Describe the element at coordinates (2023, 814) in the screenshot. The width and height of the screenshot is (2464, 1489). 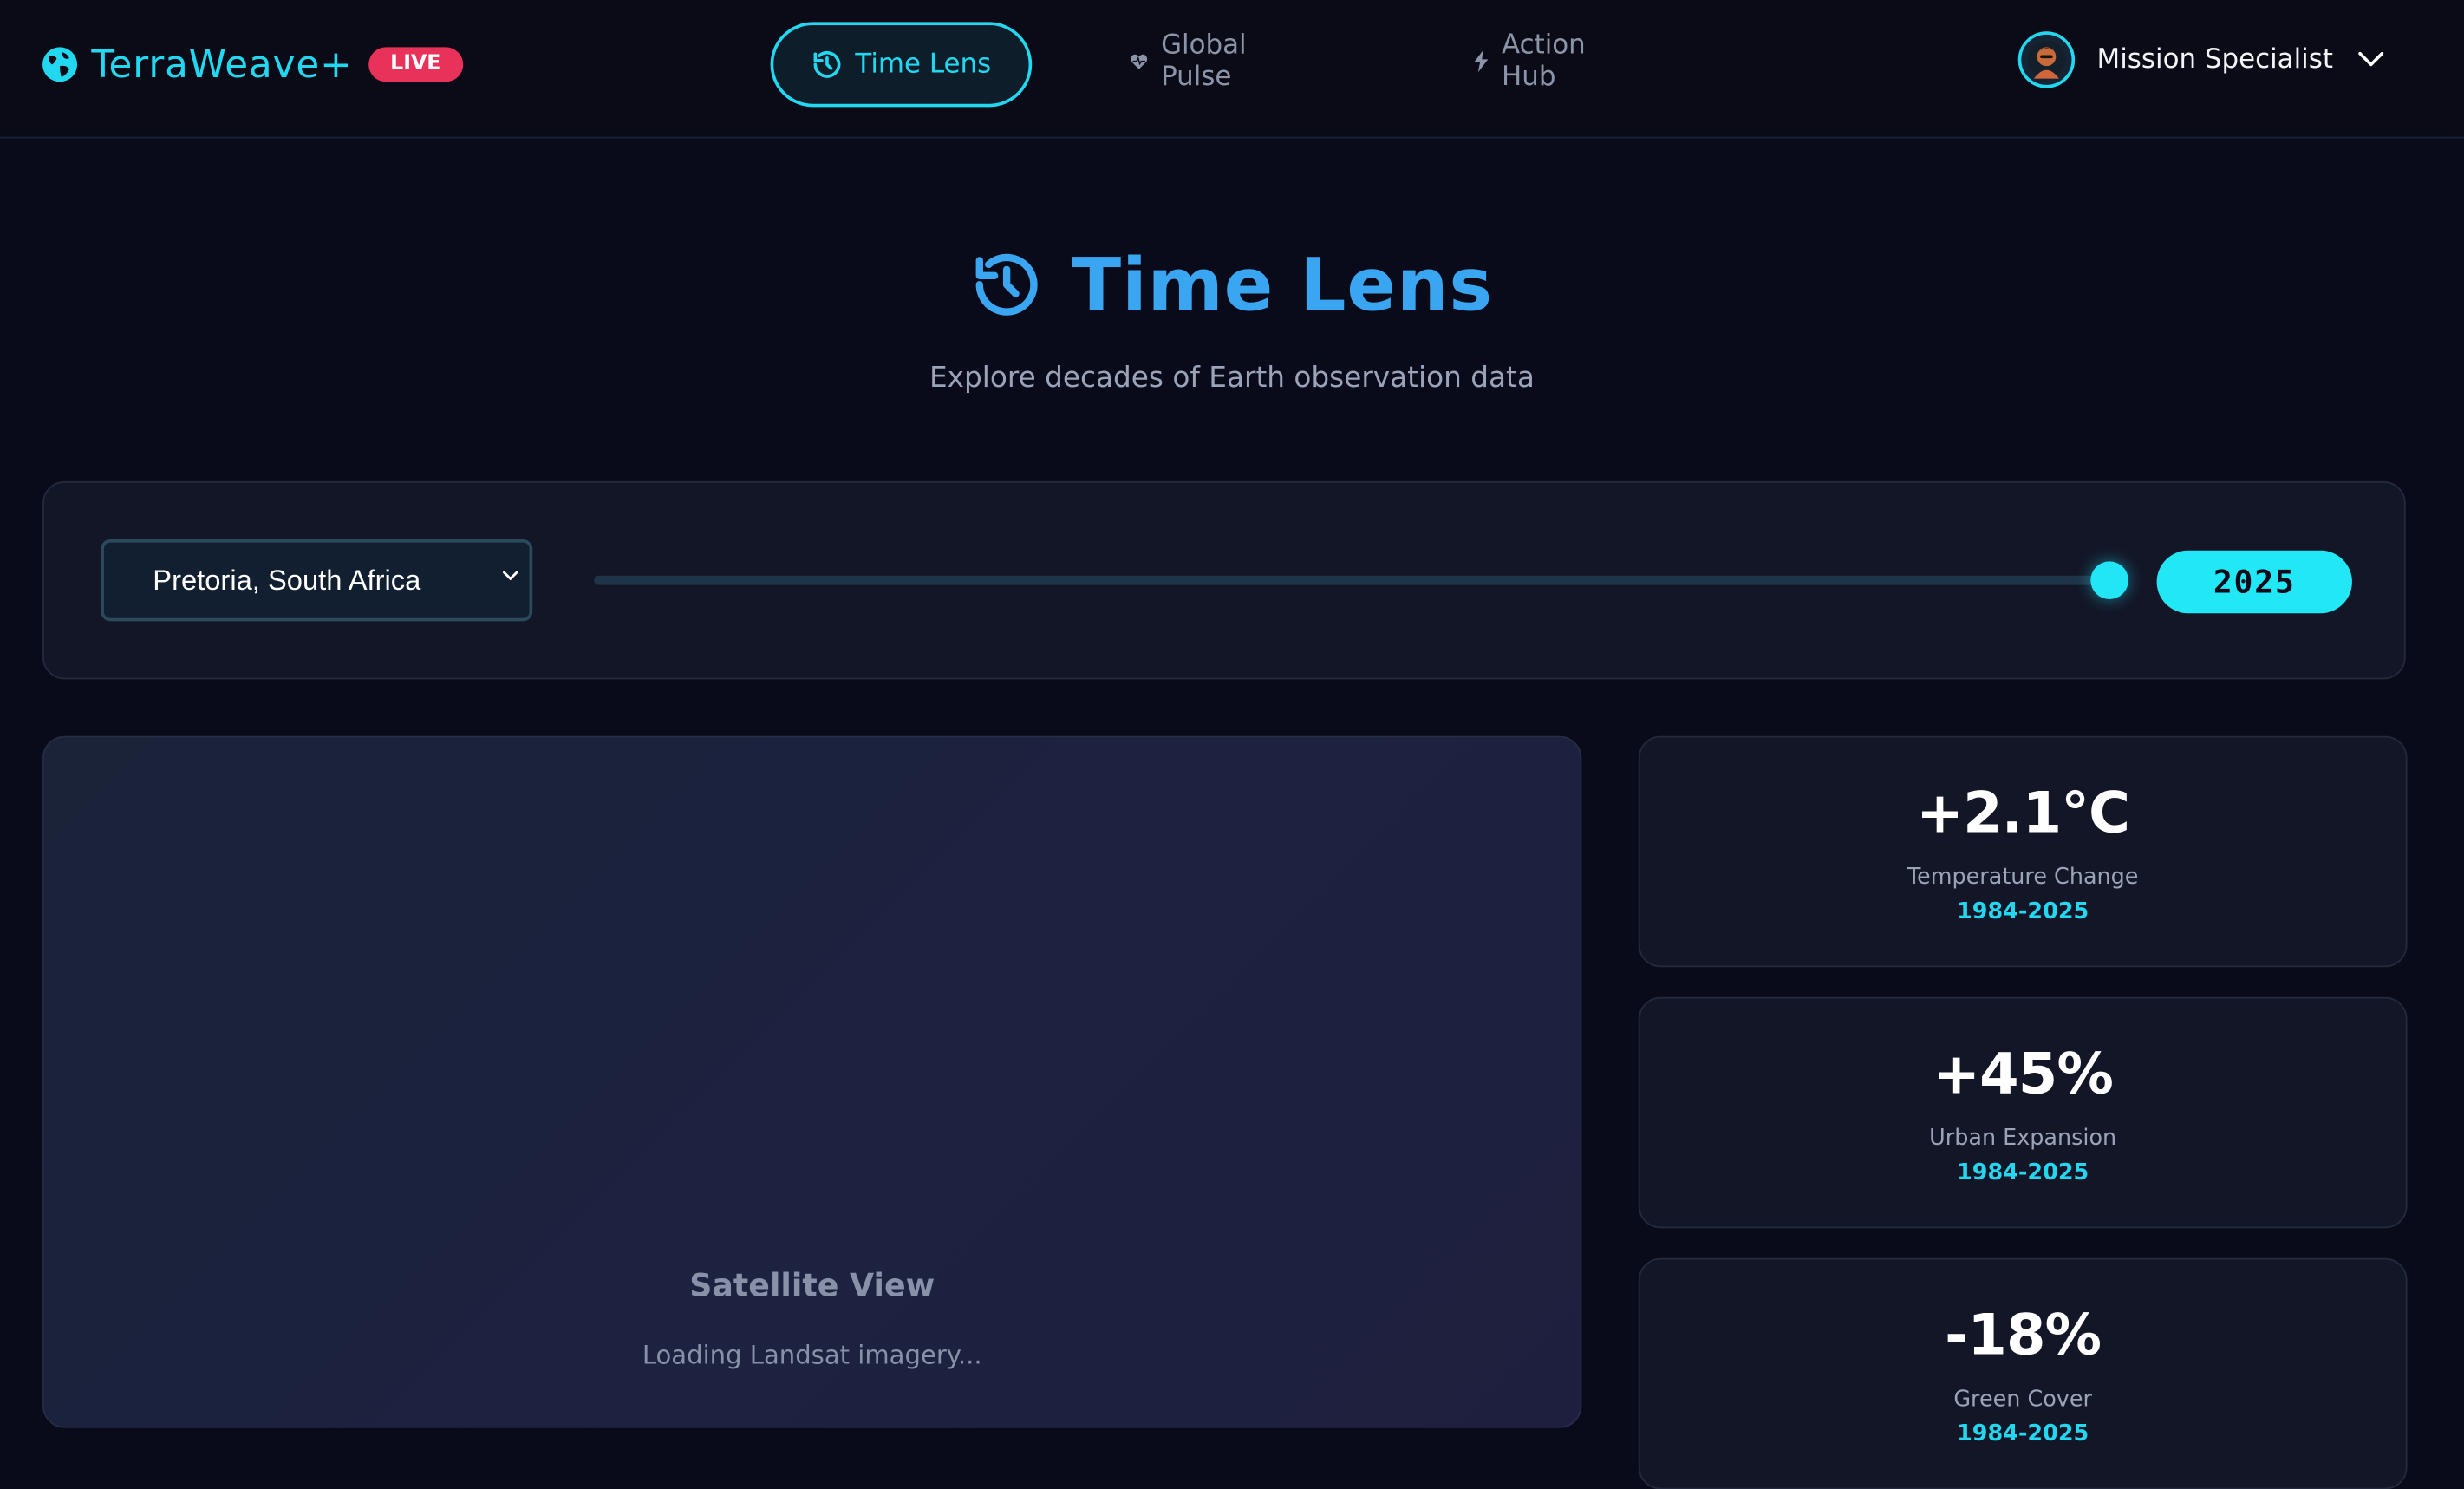
I see `stat-value: +2.1°C` at that location.